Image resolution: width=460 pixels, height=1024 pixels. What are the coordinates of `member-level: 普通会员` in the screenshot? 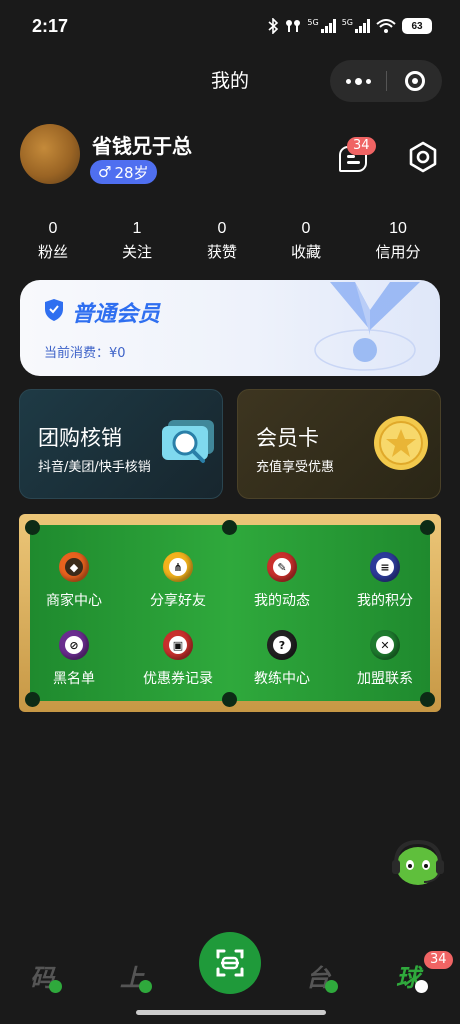 It's located at (116, 314).